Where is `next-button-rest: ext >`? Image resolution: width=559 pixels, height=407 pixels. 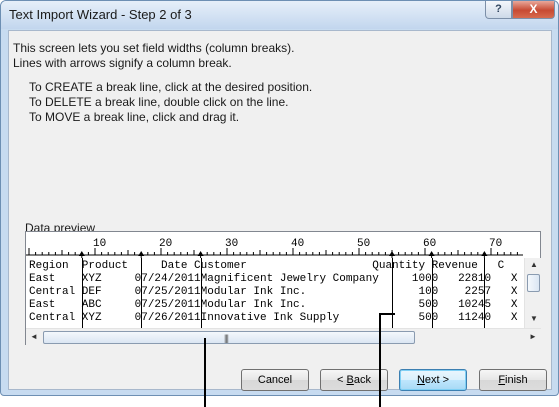
next-button-rest: ext > is located at coordinates (437, 380).